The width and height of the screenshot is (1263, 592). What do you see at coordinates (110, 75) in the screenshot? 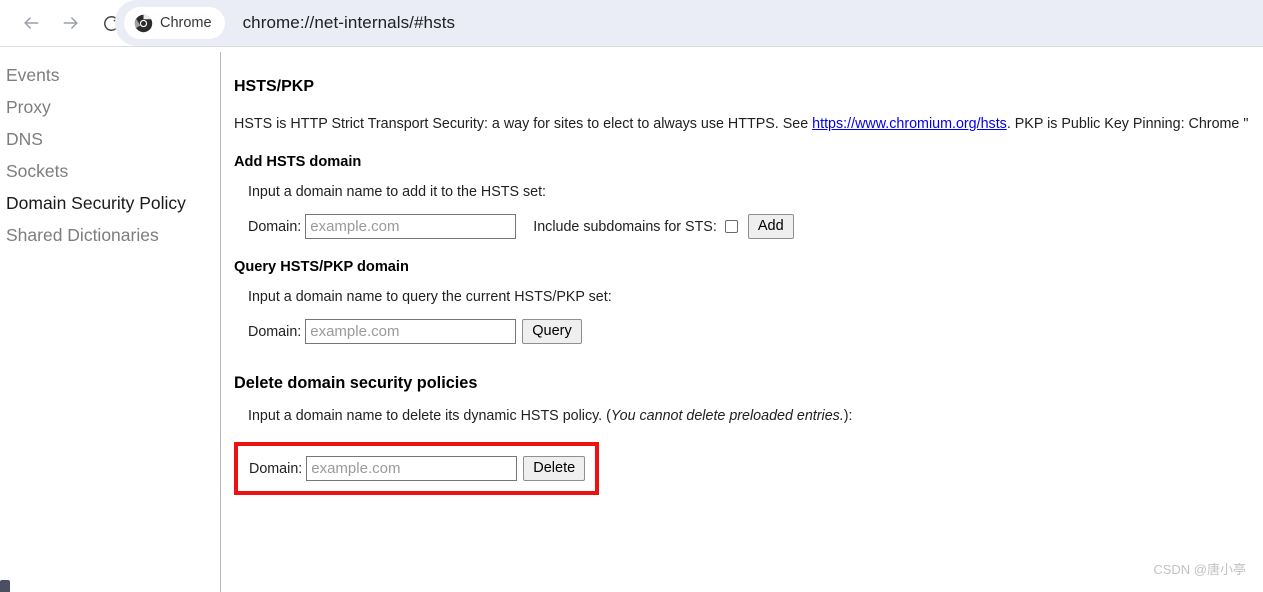
I see `sidebar-item-events: Events` at bounding box center [110, 75].